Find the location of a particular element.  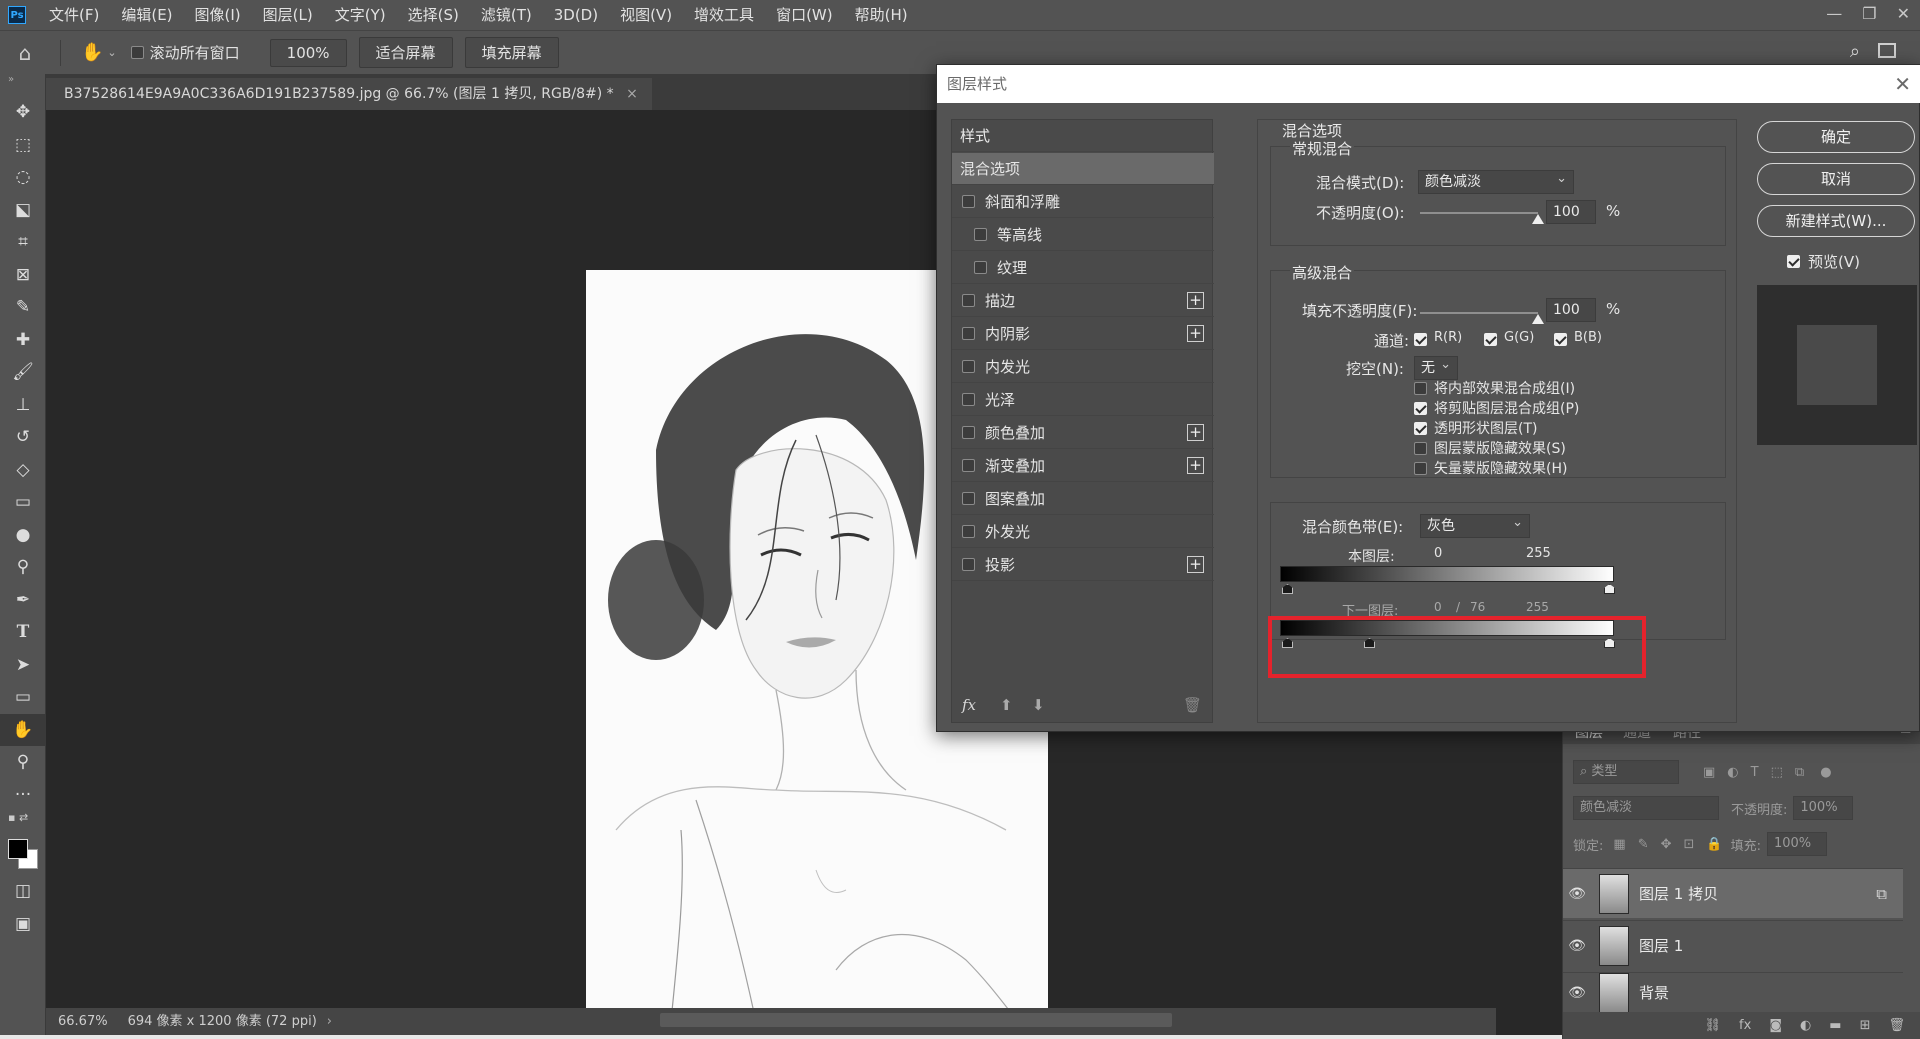

menu-layer: 图层(L) is located at coordinates (288, 15).